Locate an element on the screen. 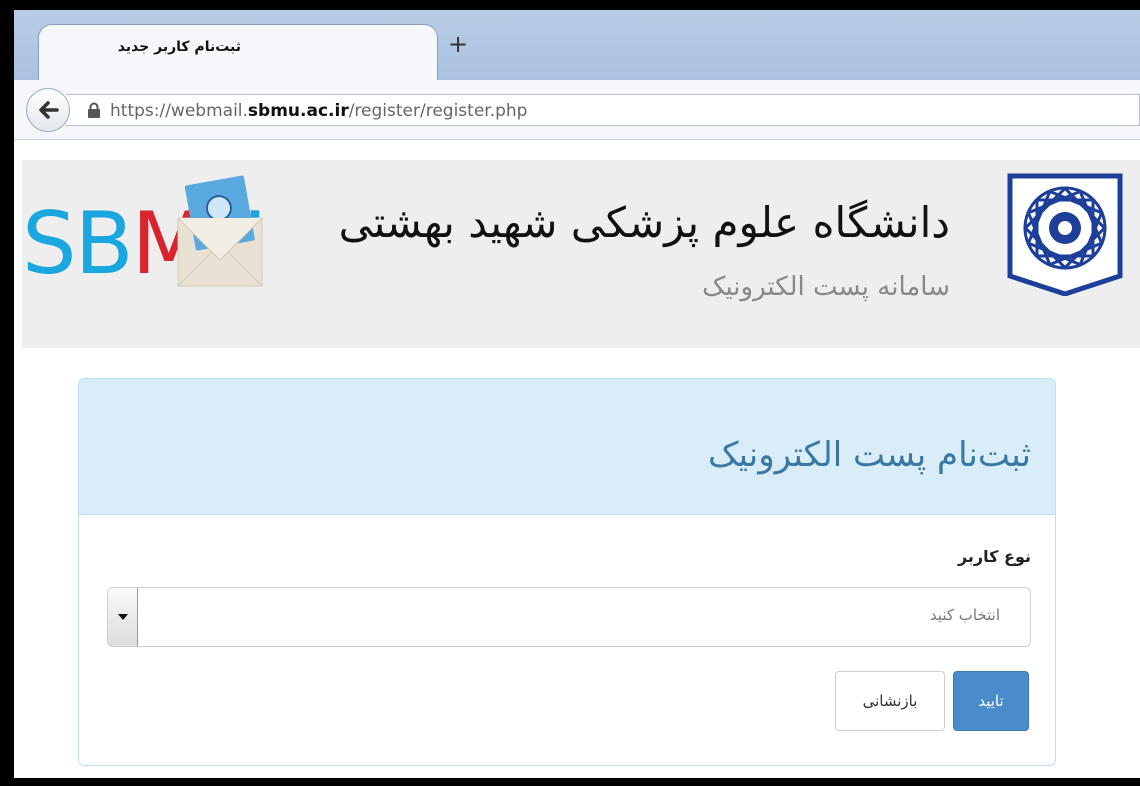 The height and width of the screenshot is (786, 1140). reset-button: بازنشانی is located at coordinates (890, 701).